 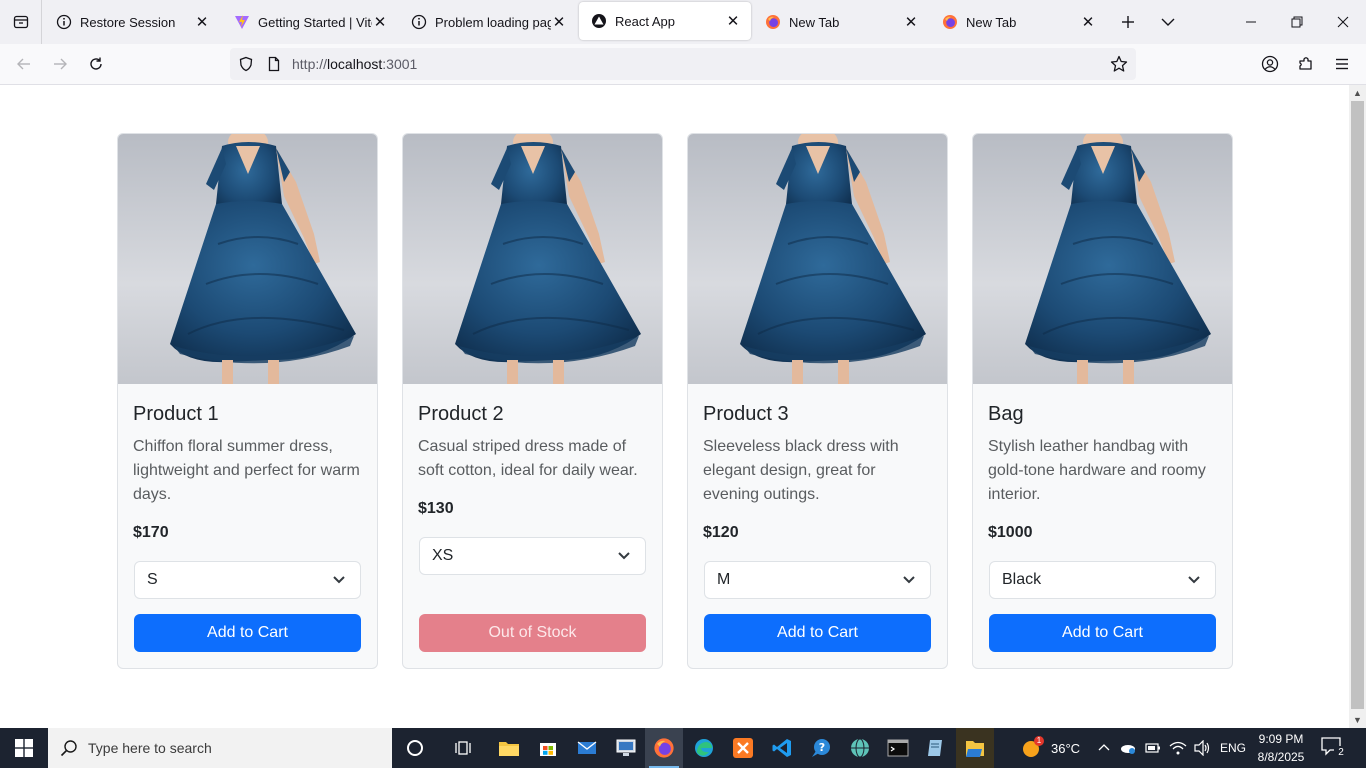 What do you see at coordinates (1018, 22) in the screenshot?
I see `tab-new-tab-2: New Tab ✕` at bounding box center [1018, 22].